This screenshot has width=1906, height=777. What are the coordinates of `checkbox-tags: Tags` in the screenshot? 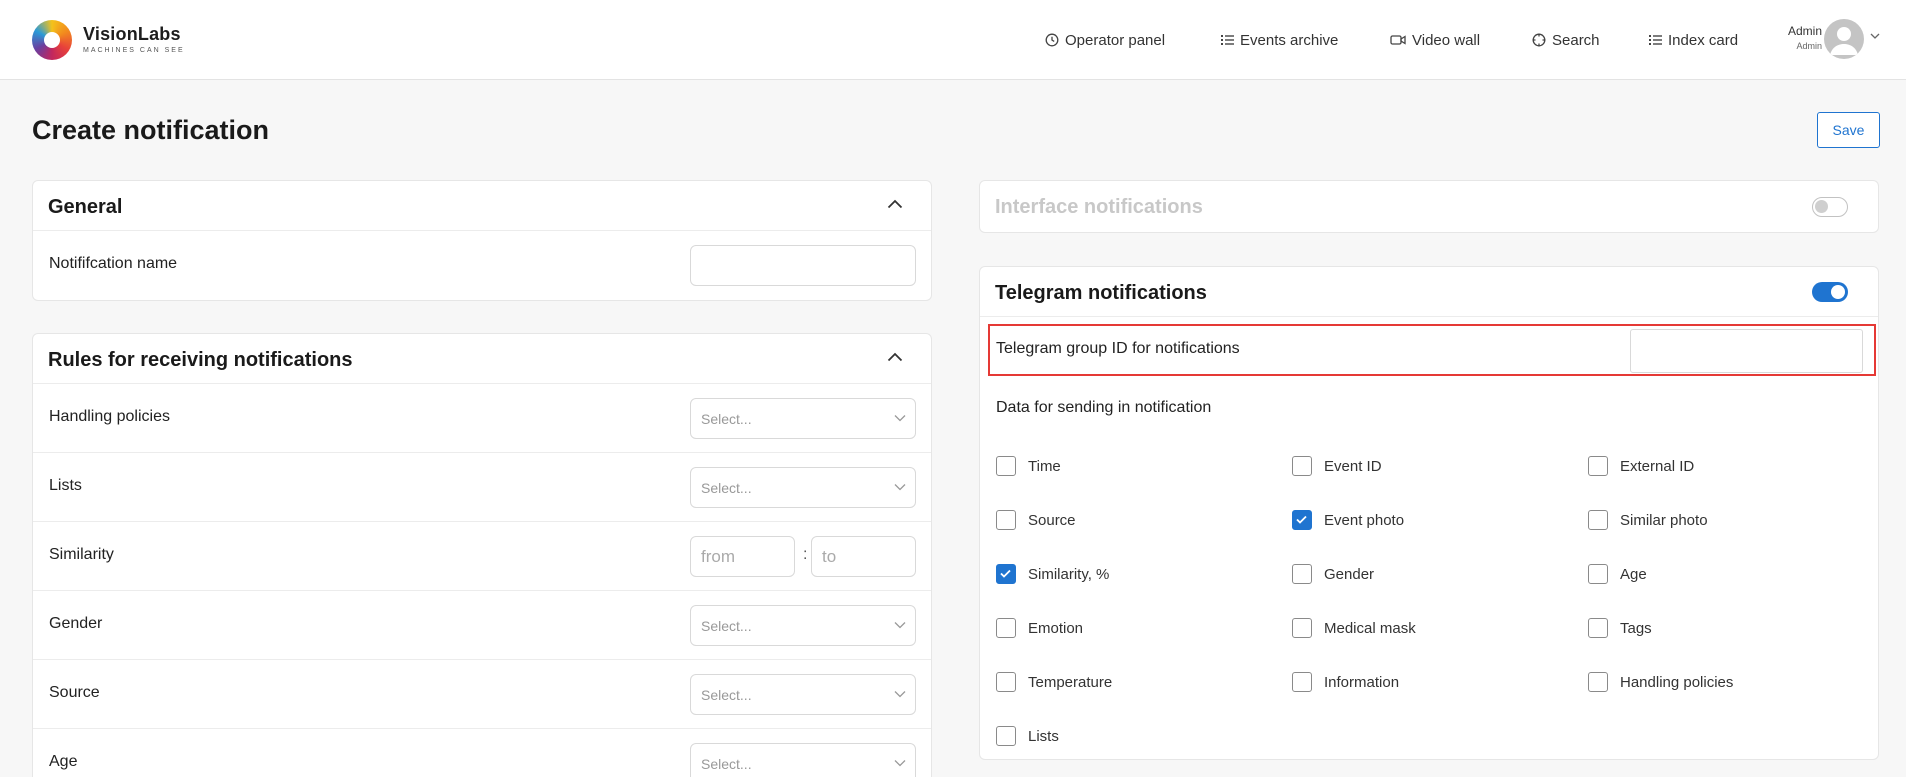 It's located at (1620, 628).